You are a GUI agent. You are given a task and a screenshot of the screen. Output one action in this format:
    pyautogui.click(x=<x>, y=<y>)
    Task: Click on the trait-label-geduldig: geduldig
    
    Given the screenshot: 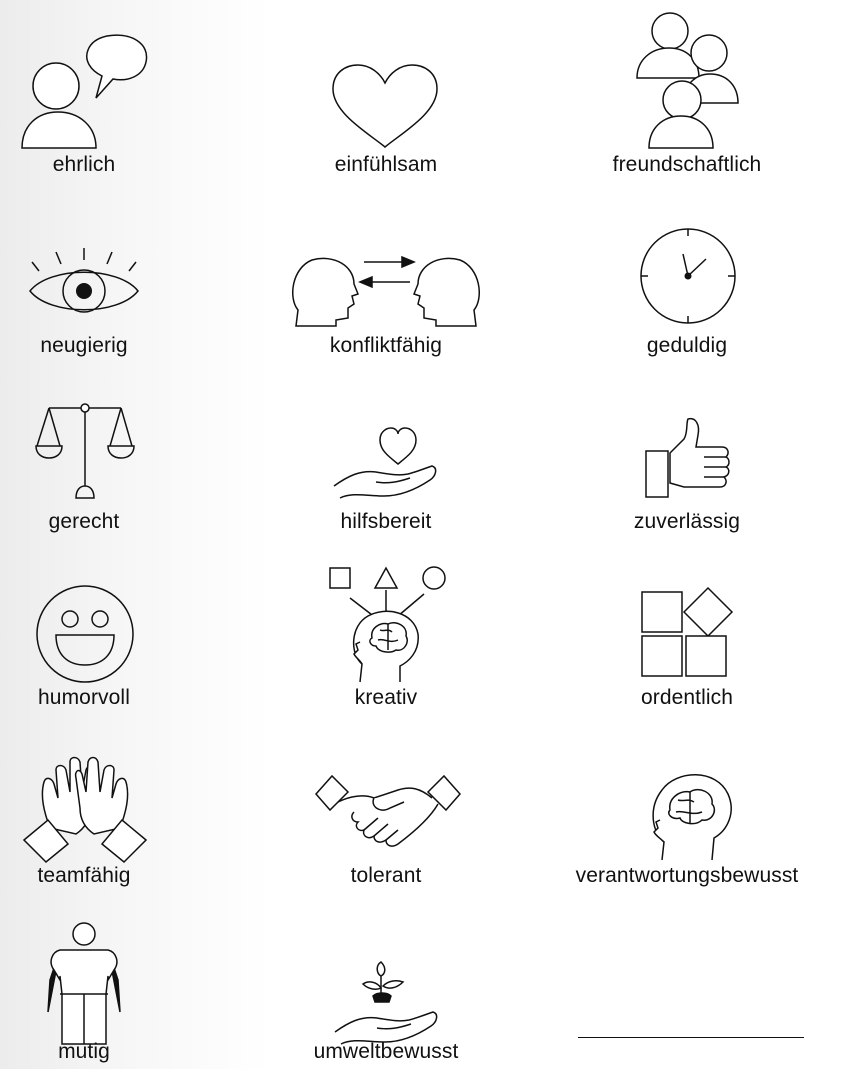 What is the action you would take?
    pyautogui.click(x=687, y=345)
    